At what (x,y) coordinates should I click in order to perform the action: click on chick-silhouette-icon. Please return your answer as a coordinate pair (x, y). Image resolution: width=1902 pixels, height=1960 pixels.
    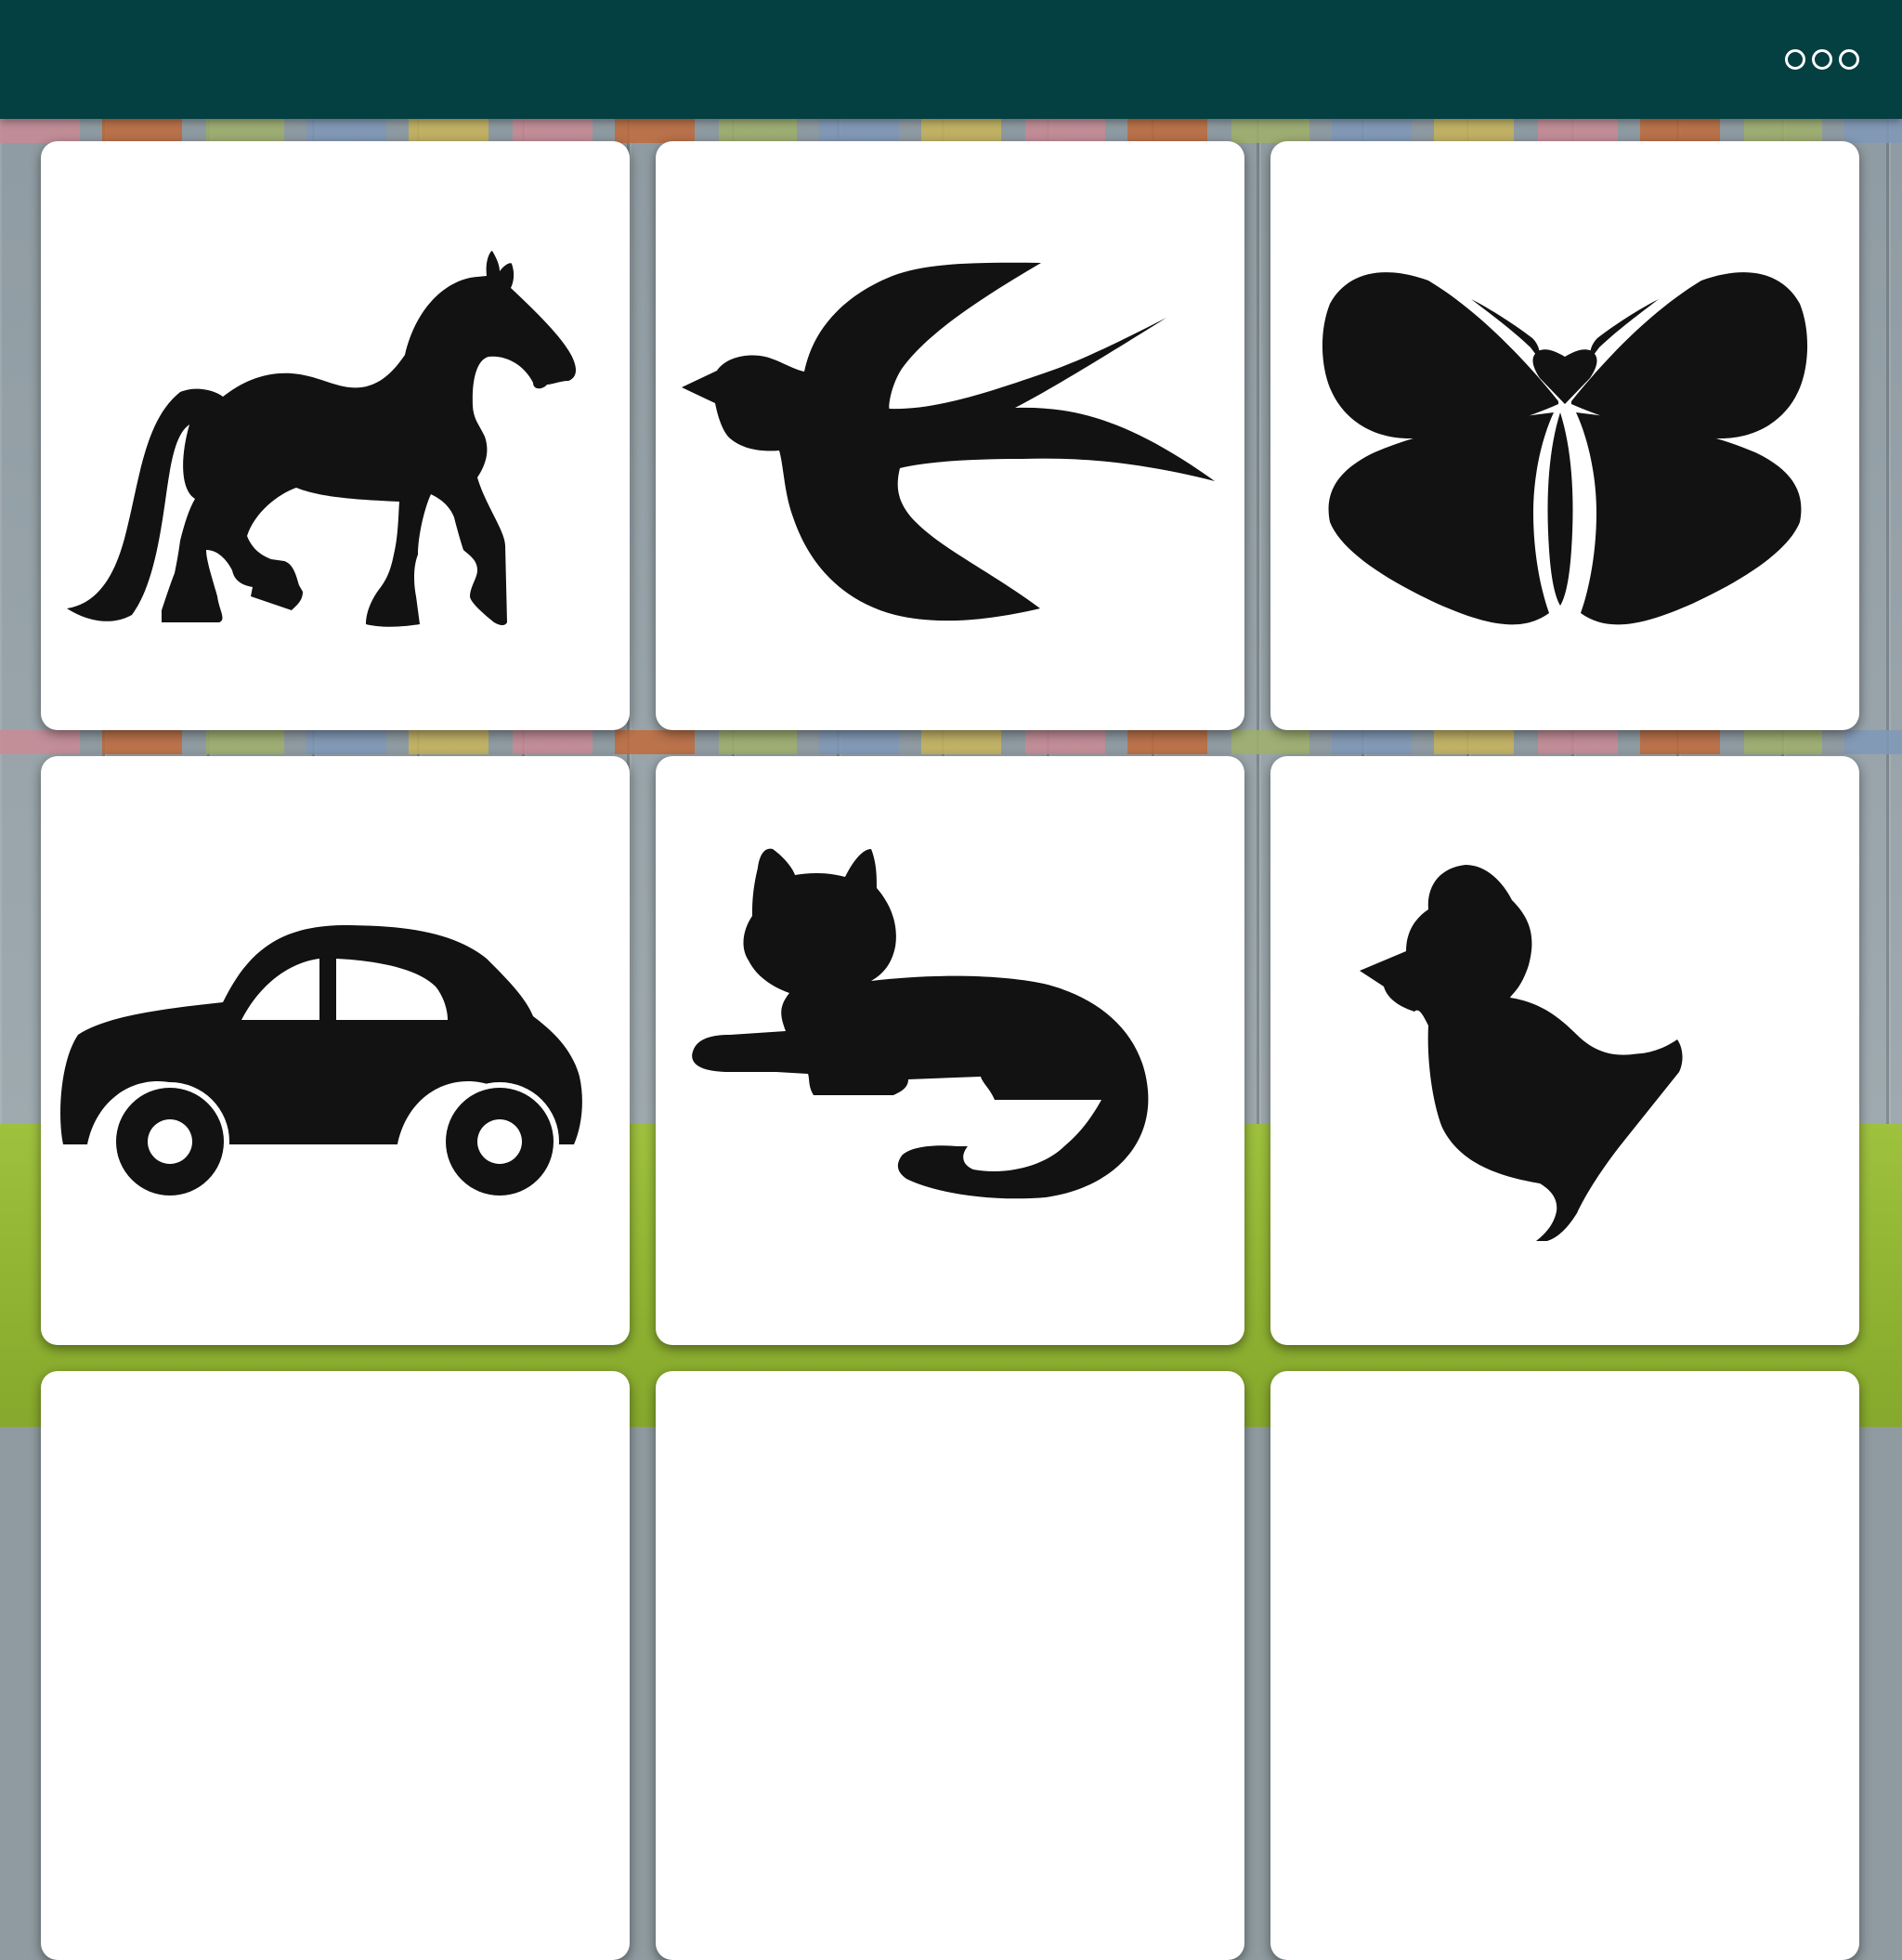
    Looking at the image, I should click on (1521, 1053).